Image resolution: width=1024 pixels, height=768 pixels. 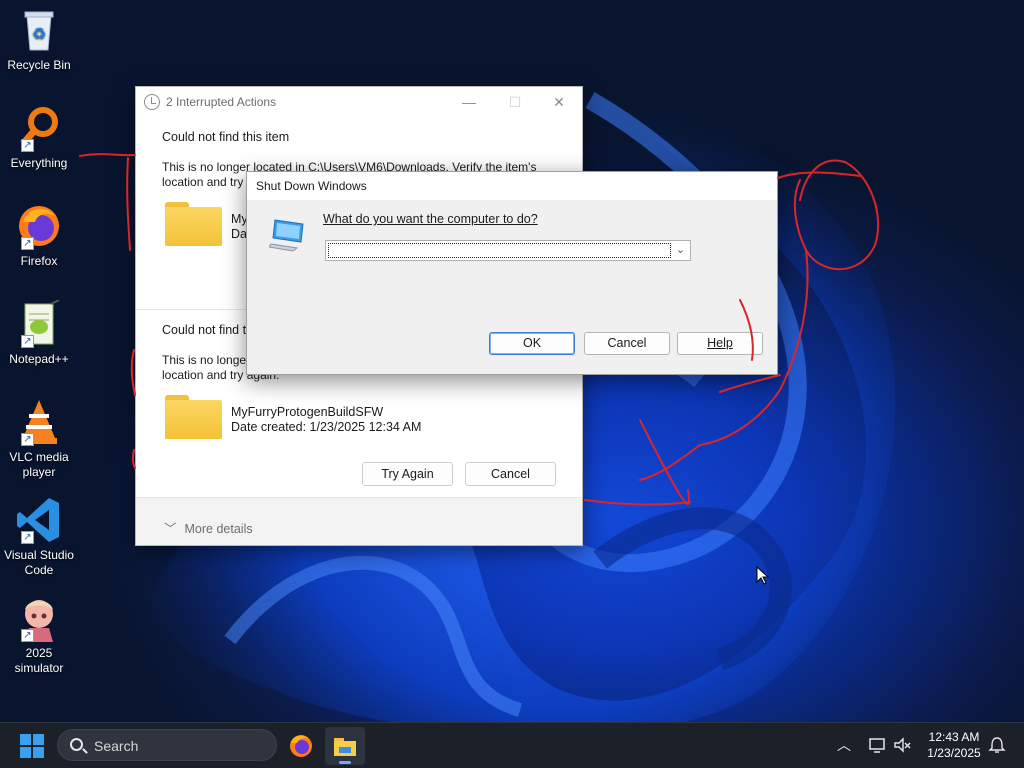 I want to click on clock-icon, so click(x=152, y=102).